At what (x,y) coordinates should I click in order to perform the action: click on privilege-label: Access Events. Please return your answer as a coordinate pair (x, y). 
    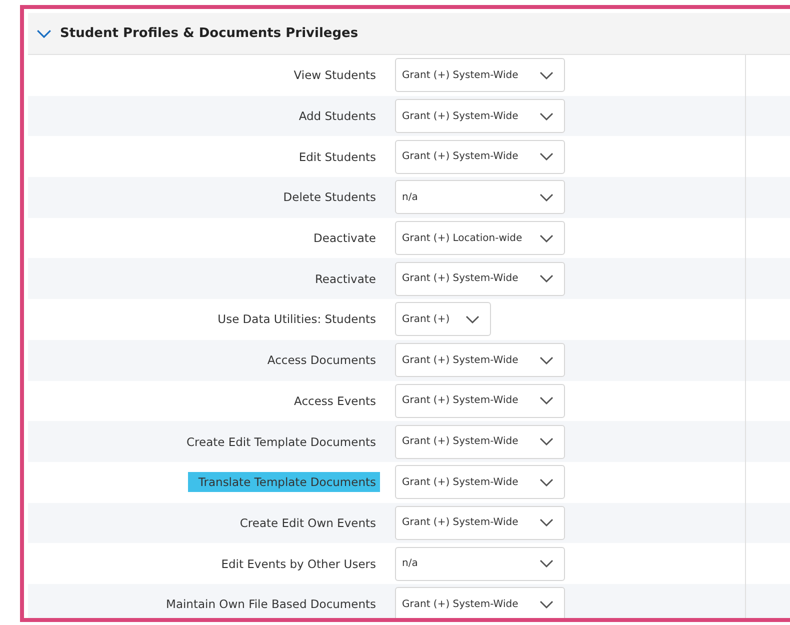
    Looking at the image, I should click on (335, 401).